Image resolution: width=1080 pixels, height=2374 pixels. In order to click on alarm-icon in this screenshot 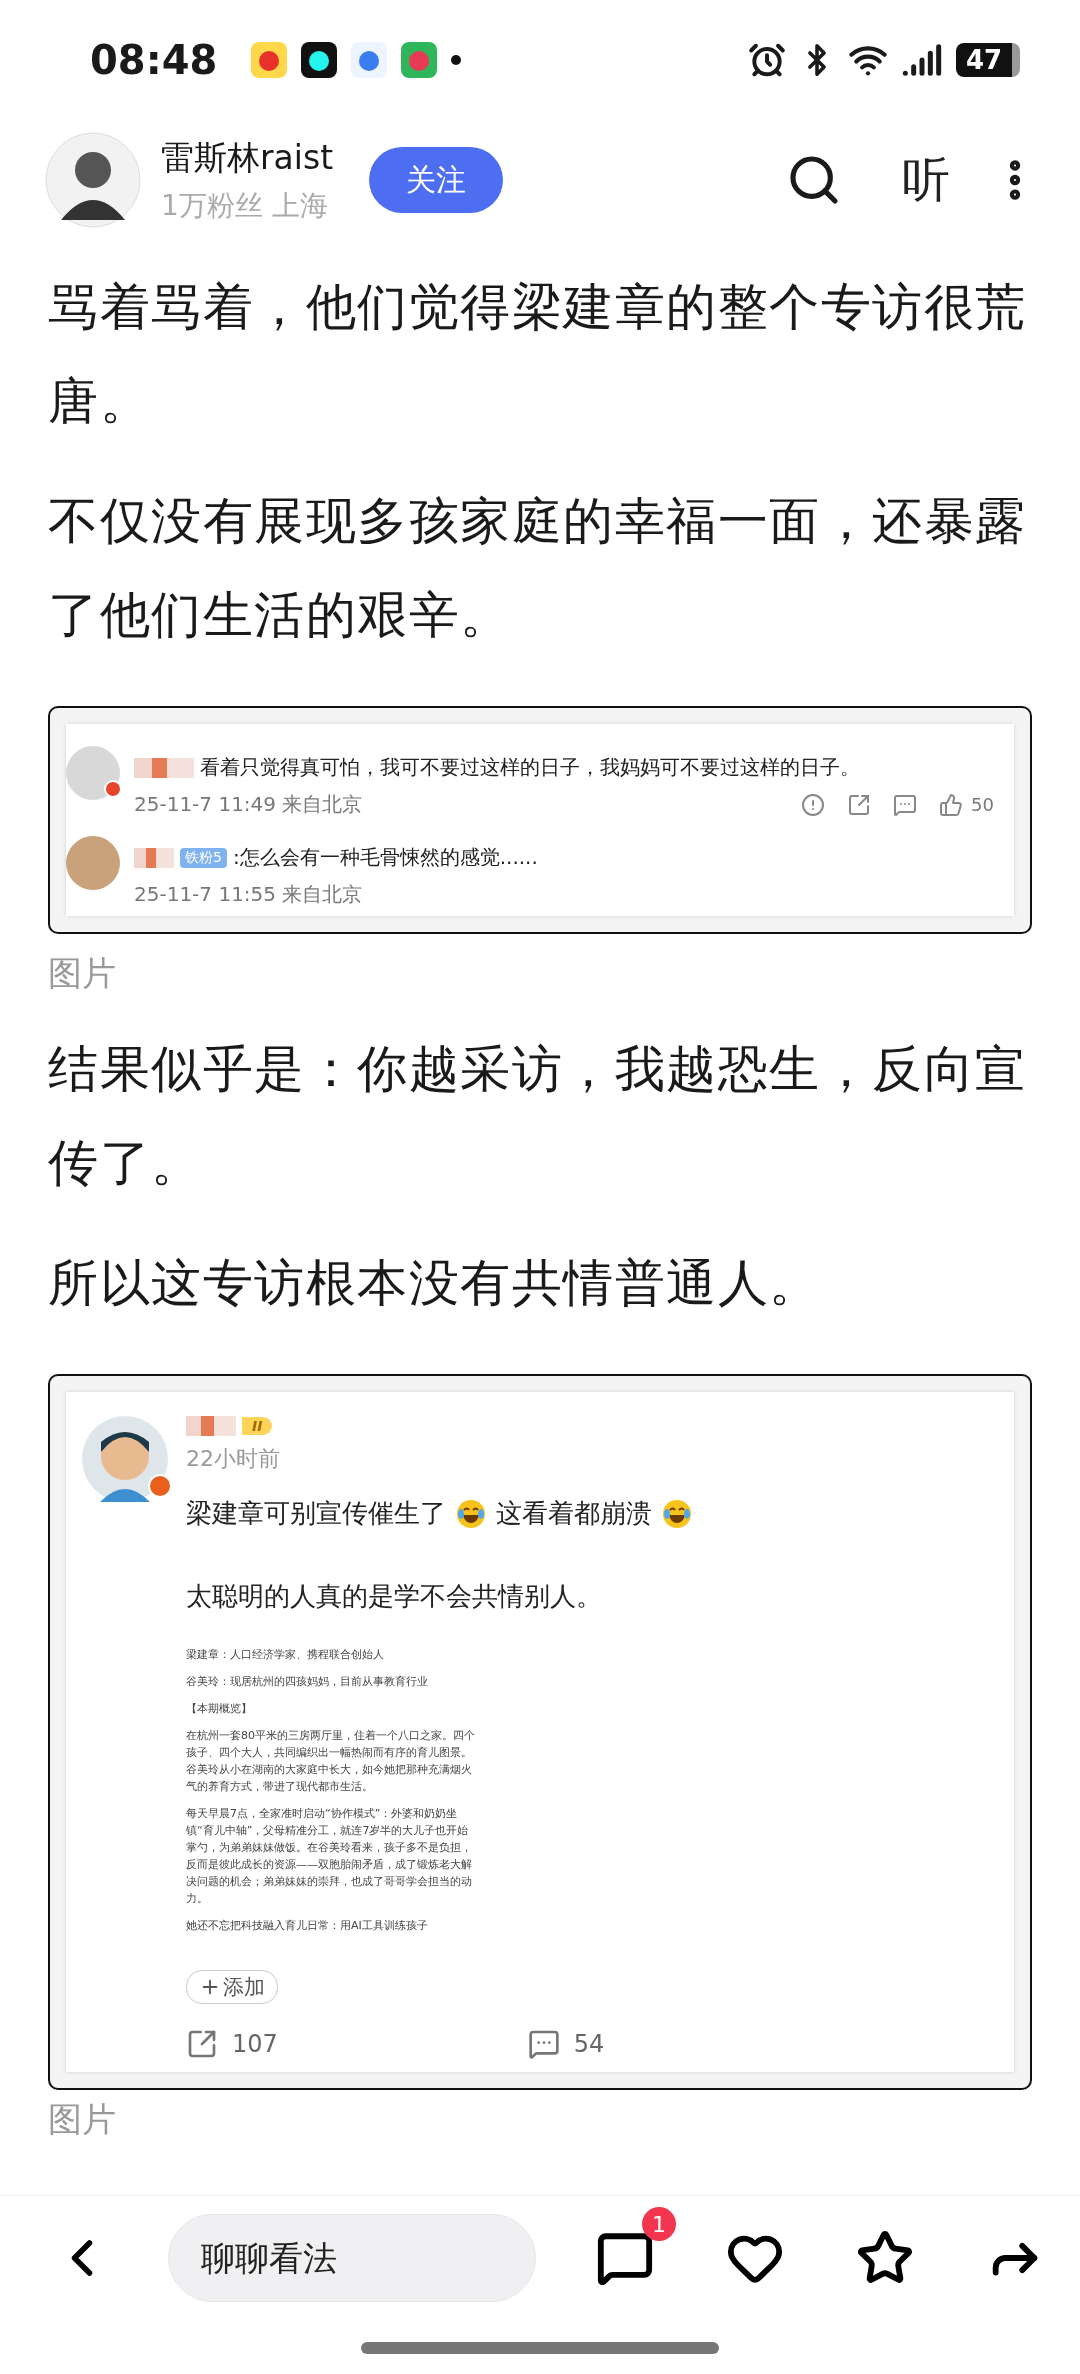, I will do `click(767, 60)`.